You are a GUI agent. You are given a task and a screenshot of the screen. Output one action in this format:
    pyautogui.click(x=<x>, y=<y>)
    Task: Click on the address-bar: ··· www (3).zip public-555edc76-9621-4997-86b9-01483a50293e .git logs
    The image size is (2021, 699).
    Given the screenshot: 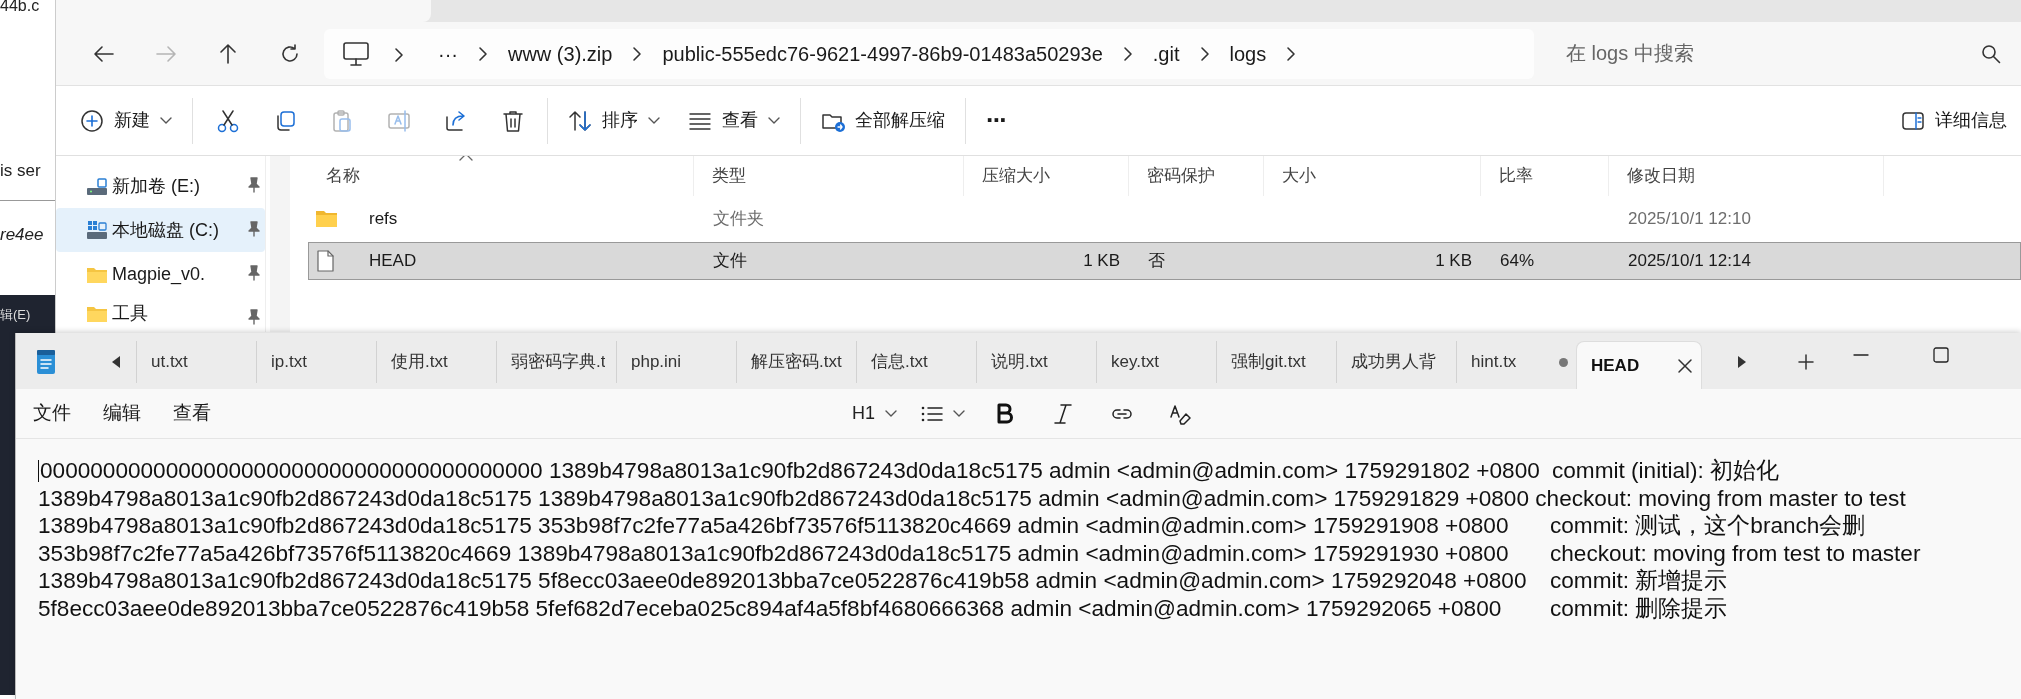 What is the action you would take?
    pyautogui.click(x=929, y=53)
    